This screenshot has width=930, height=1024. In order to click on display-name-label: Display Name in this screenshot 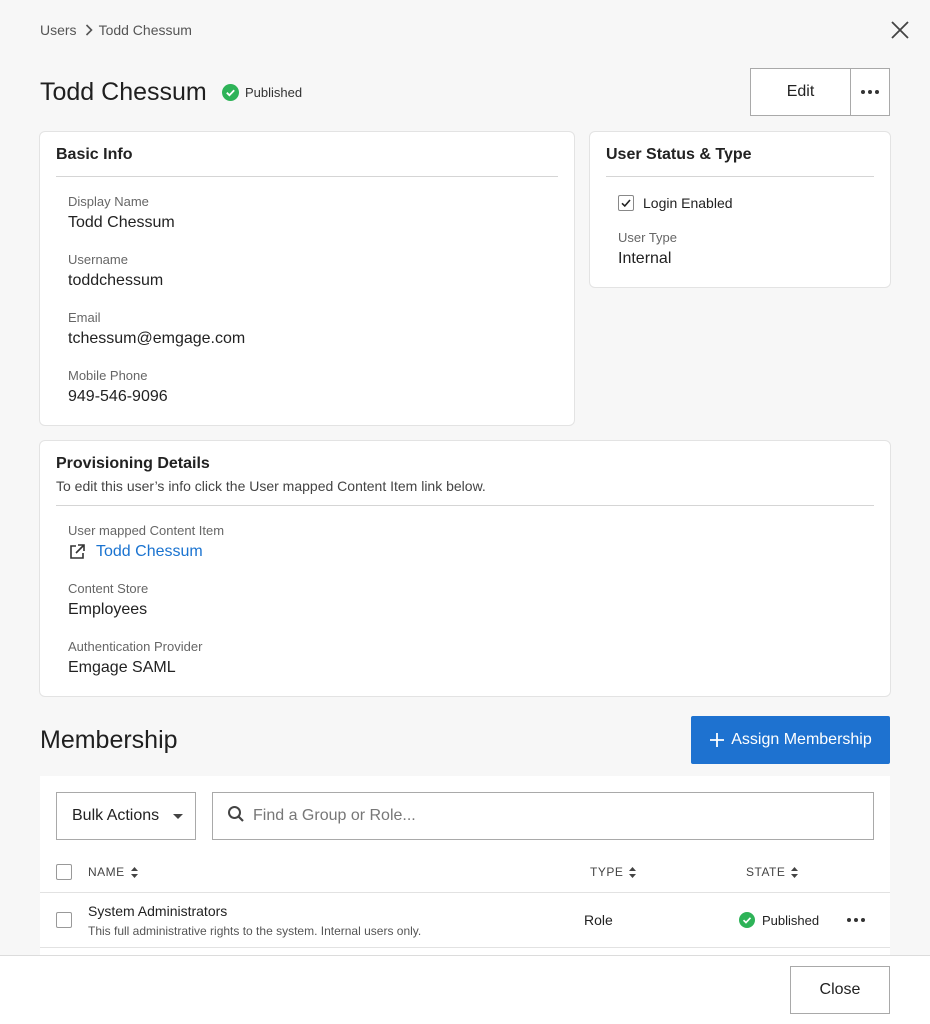, I will do `click(108, 201)`.